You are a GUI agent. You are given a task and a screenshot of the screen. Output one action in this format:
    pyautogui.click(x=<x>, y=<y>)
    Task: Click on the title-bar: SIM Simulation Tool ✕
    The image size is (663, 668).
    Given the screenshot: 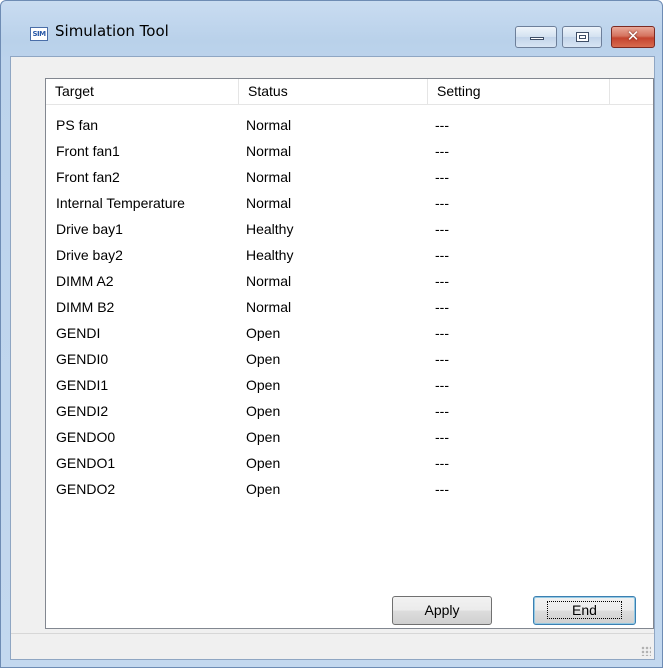 What is the action you would take?
    pyautogui.click(x=331, y=24)
    